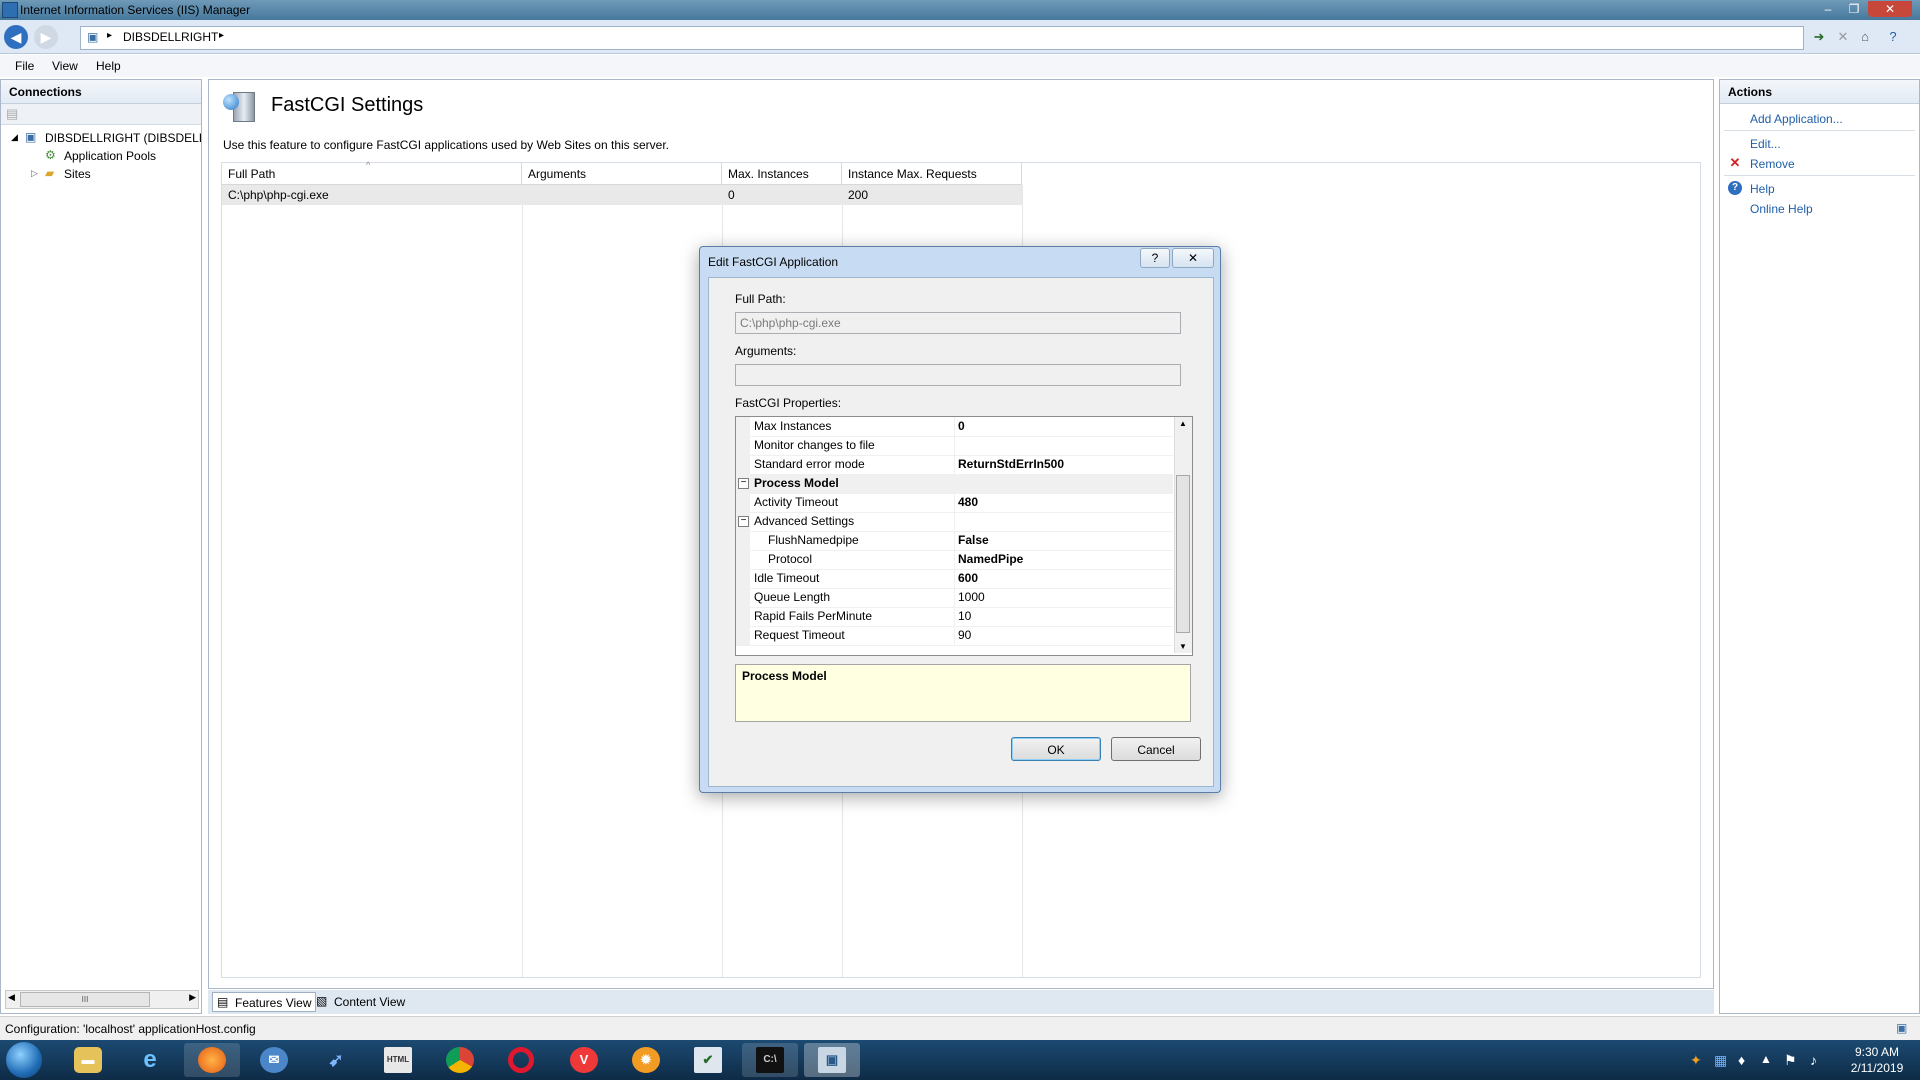  I want to click on close-button: ✕, so click(1890, 9).